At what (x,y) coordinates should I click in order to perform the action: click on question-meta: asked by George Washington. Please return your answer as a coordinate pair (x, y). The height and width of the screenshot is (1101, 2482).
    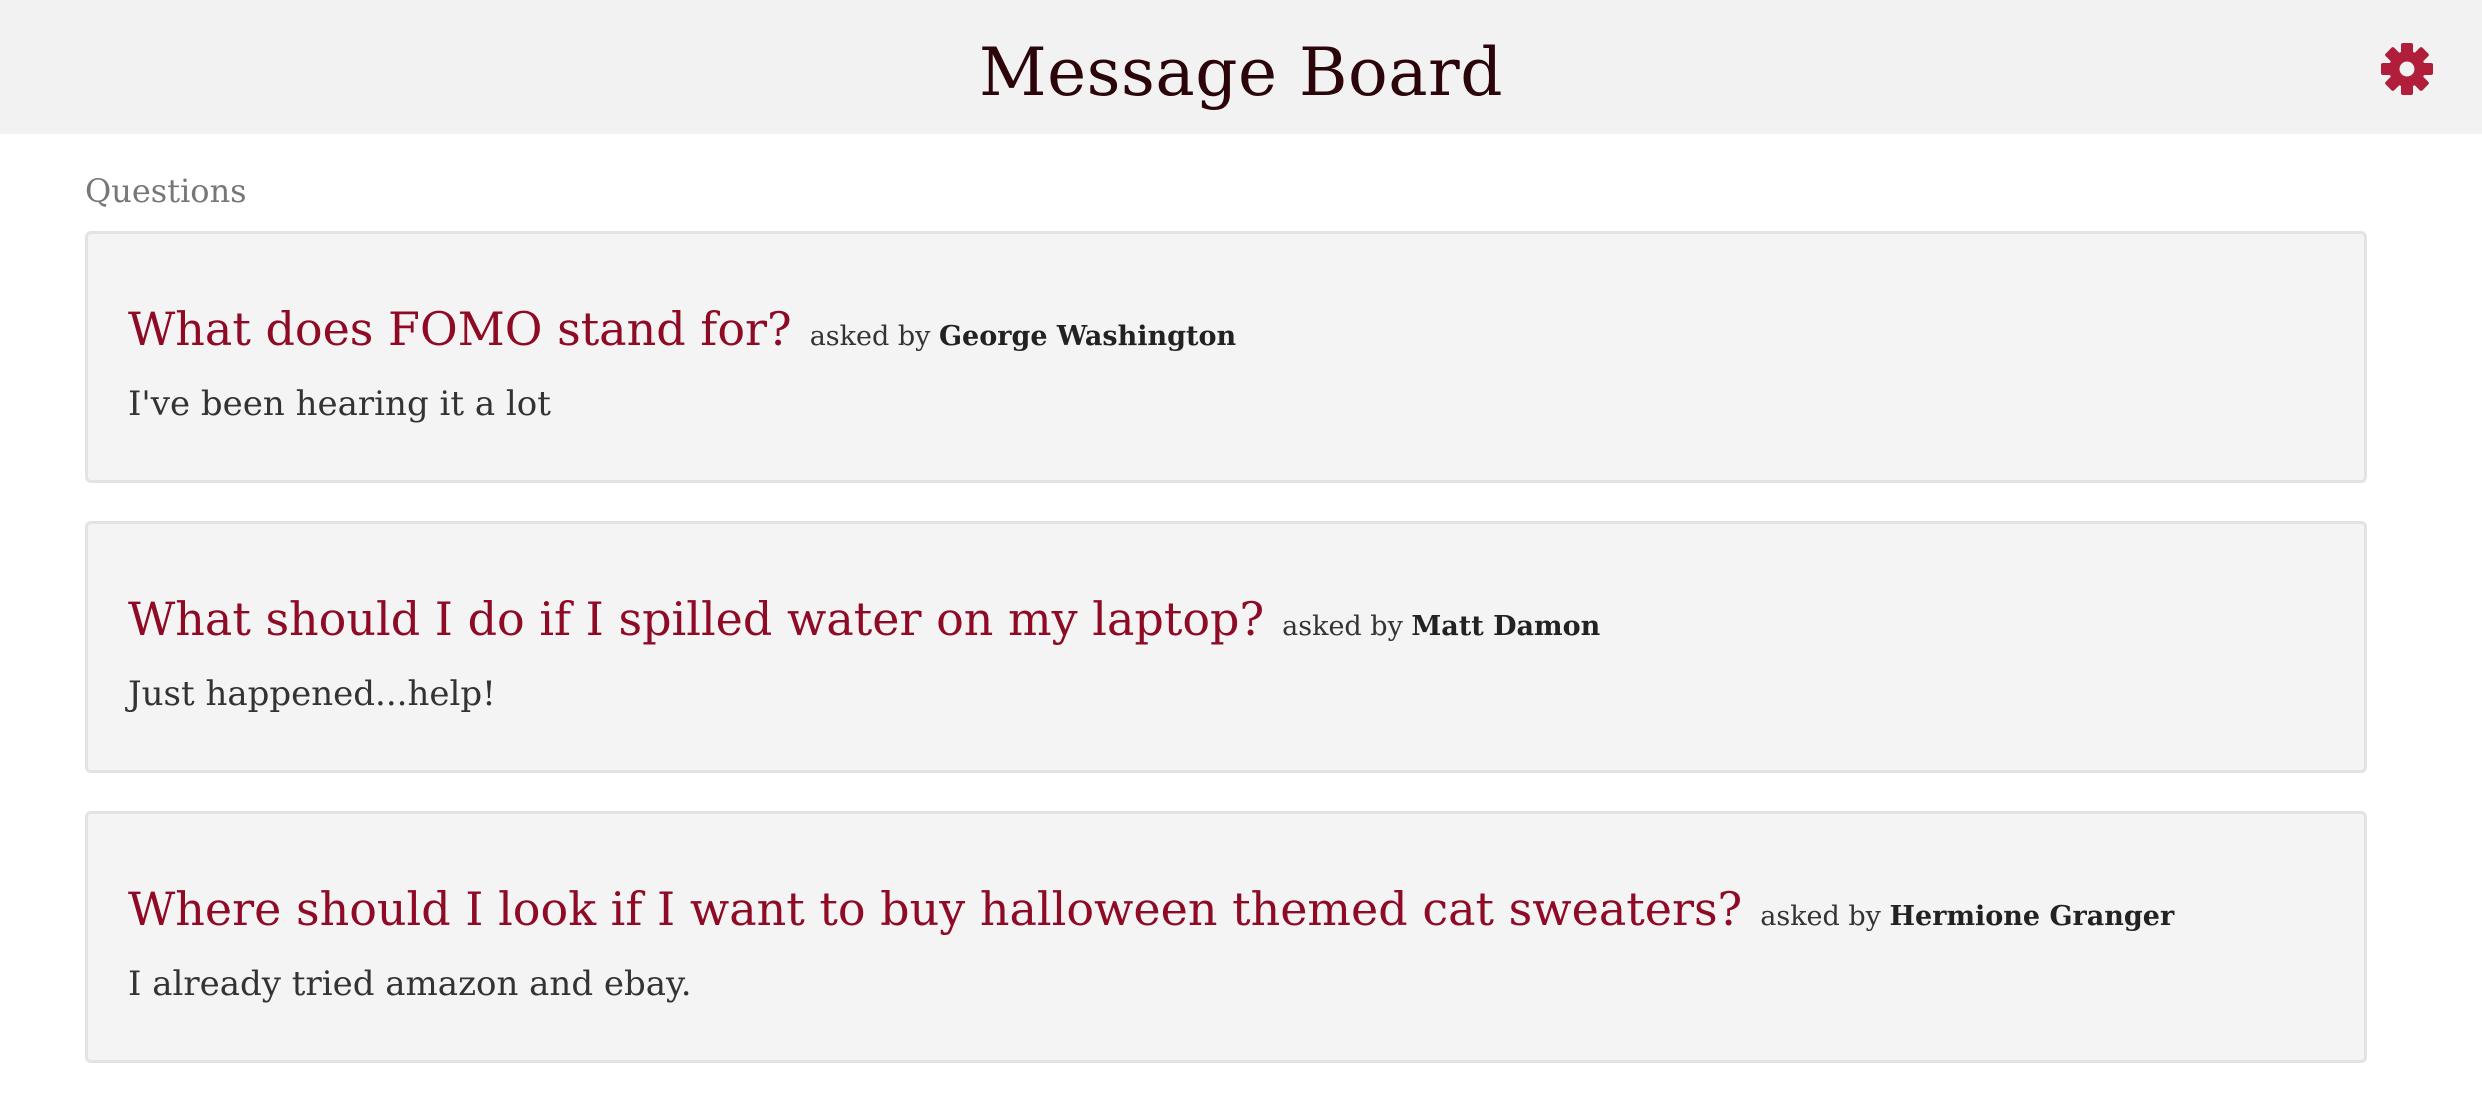
    Looking at the image, I should click on (1023, 336).